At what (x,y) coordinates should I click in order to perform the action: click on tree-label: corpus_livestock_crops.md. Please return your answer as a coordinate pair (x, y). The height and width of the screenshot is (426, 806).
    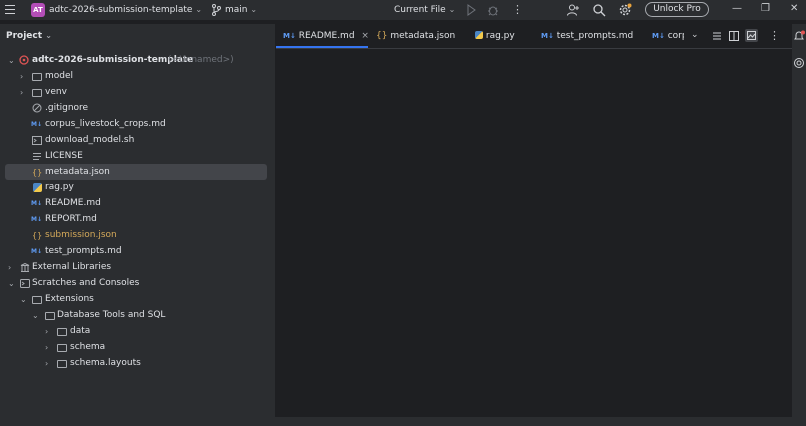
    Looking at the image, I should click on (105, 124).